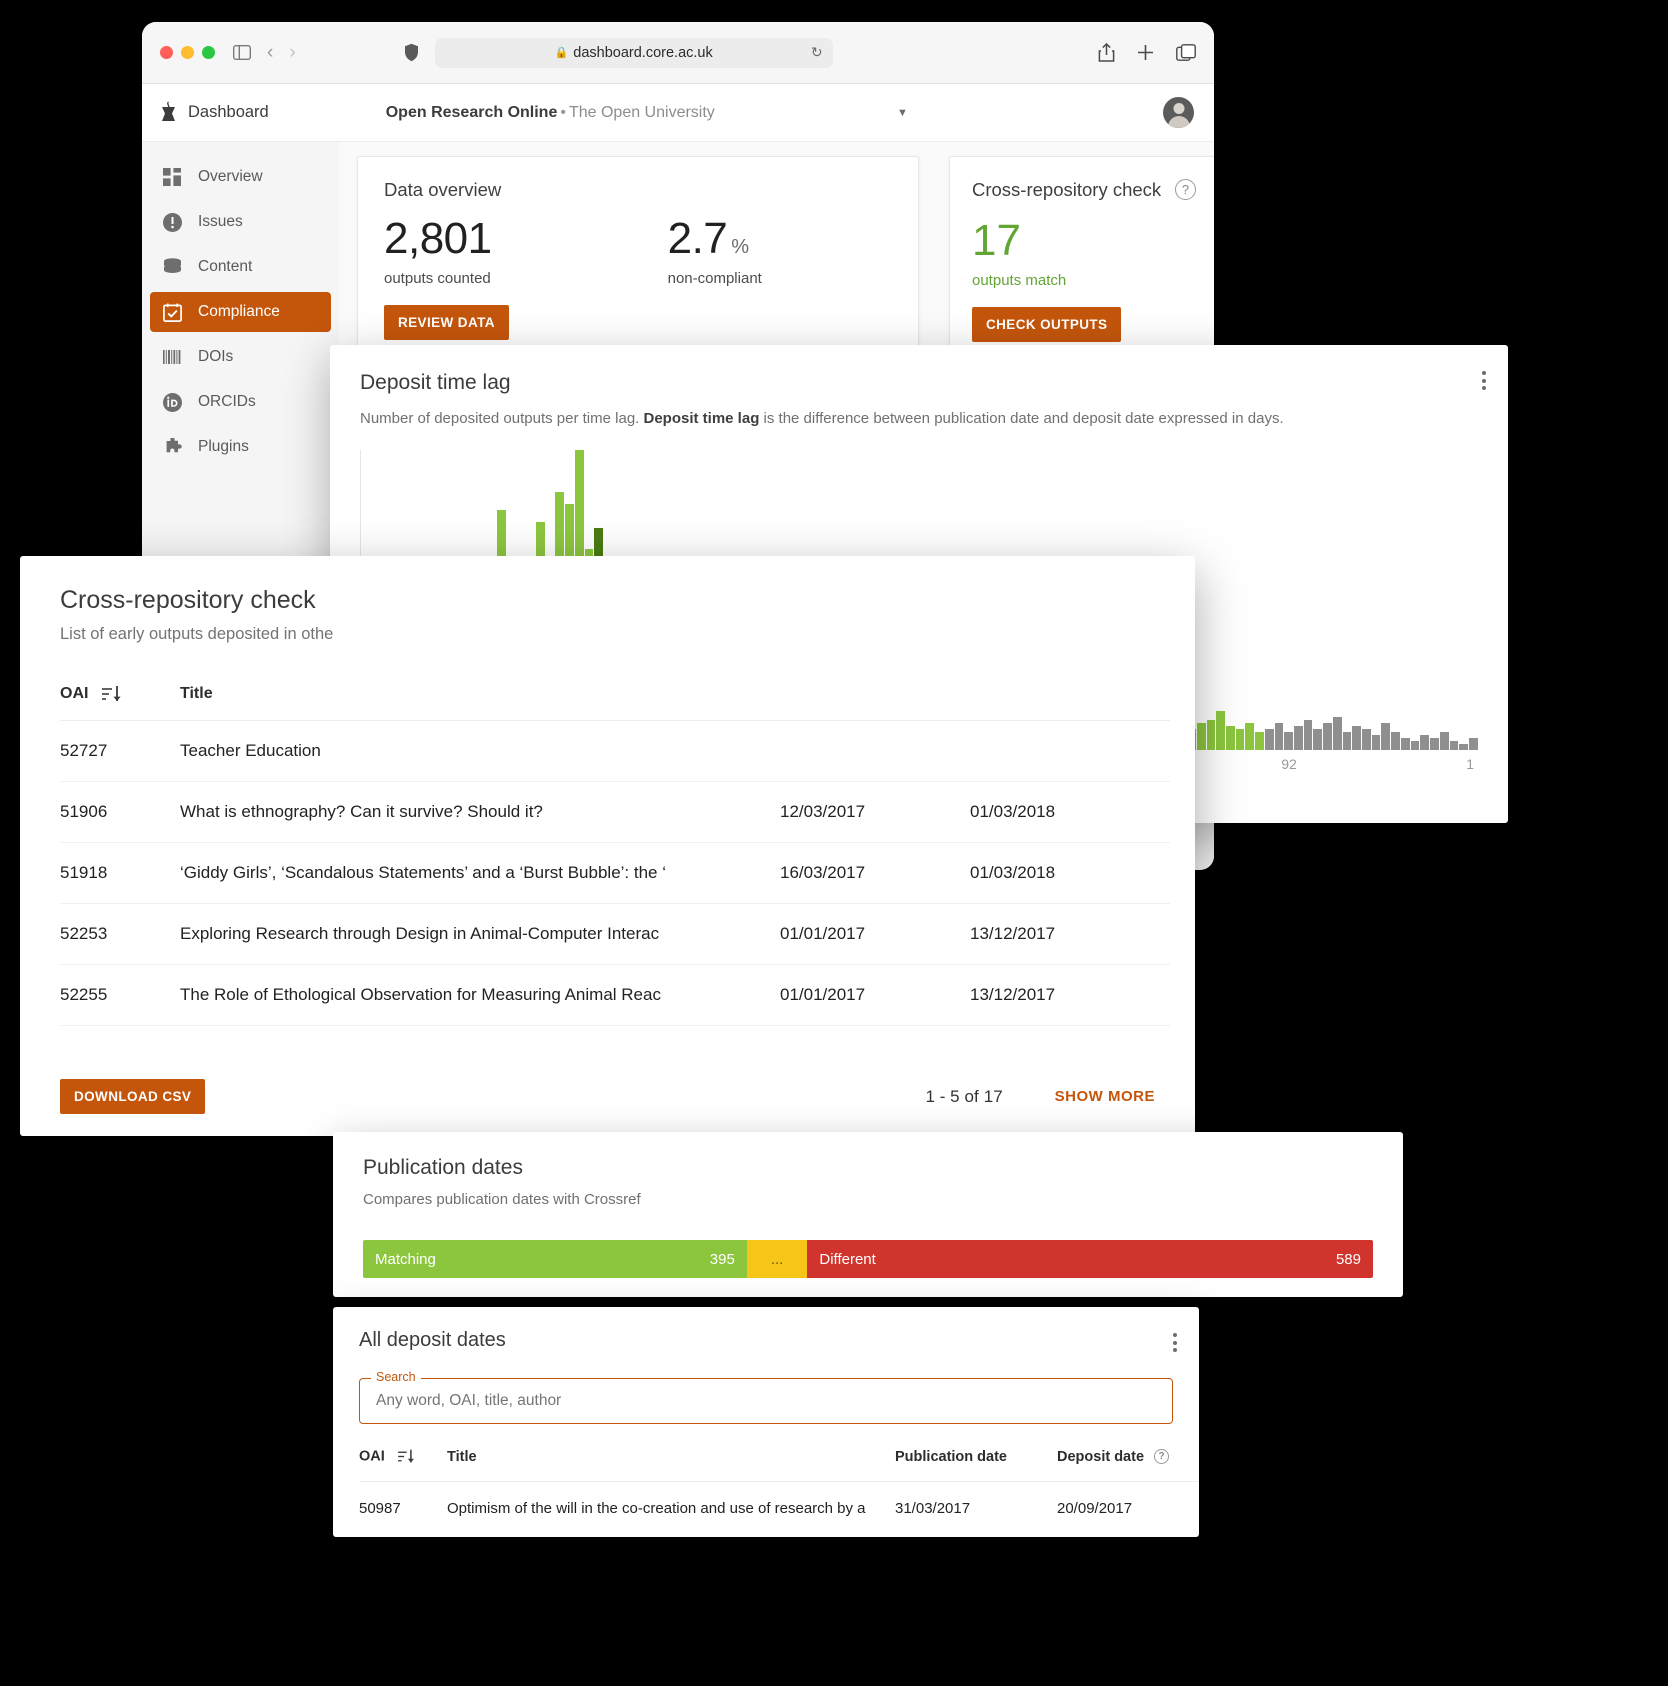 Image resolution: width=1668 pixels, height=1686 pixels. I want to click on avatar, so click(1178, 112).